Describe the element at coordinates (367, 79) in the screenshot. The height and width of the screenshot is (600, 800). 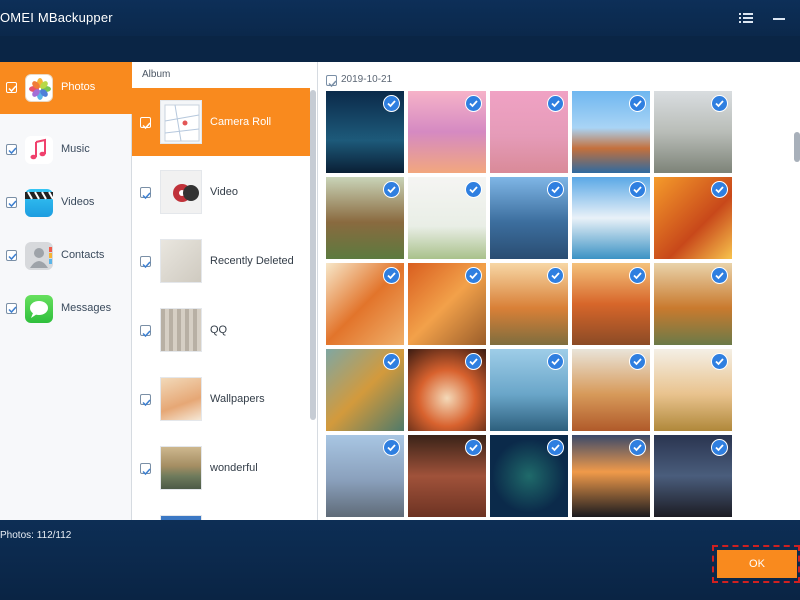
I see `date-group-label: 2019-10-21` at that location.